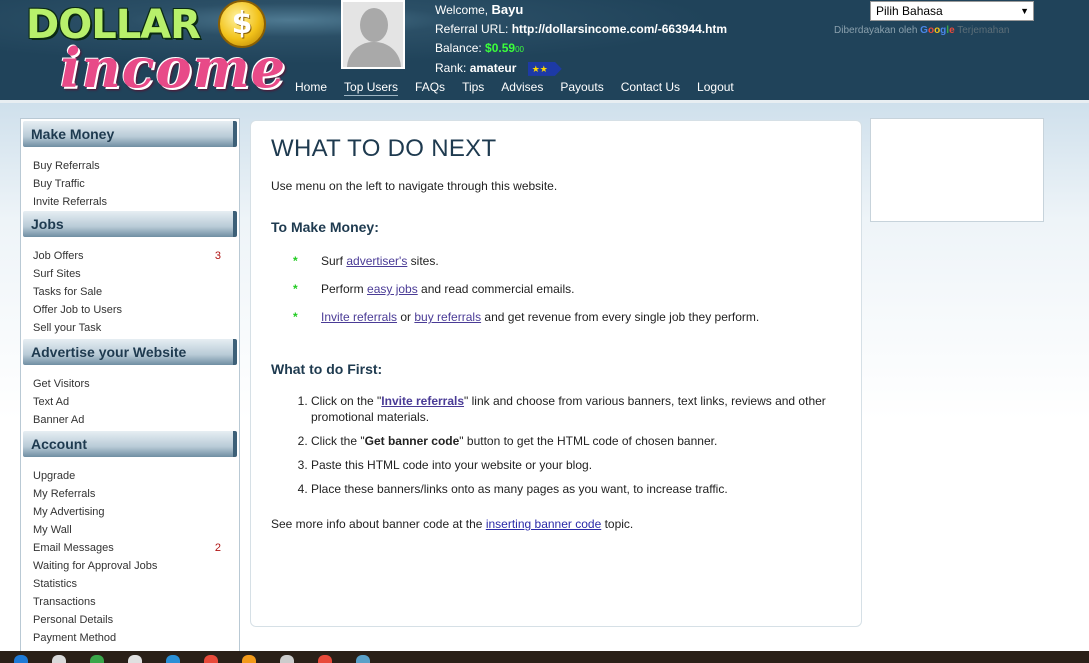  Describe the element at coordinates (619, 29) in the screenshot. I see `referral-url: http://dollarsincome.com/-663944.htm` at that location.